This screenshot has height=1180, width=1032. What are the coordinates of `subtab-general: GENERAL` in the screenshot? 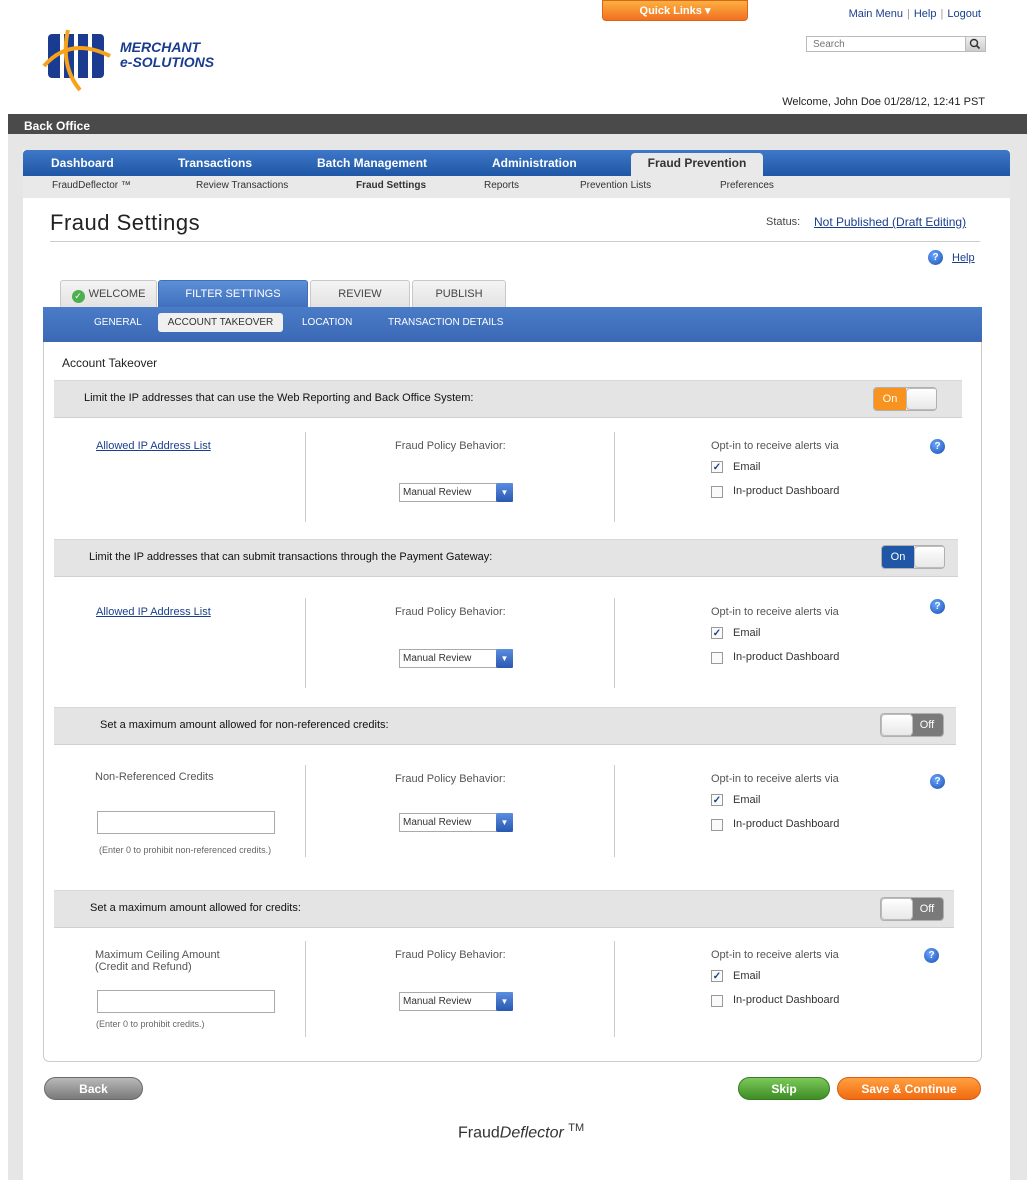 It's located at (118, 322).